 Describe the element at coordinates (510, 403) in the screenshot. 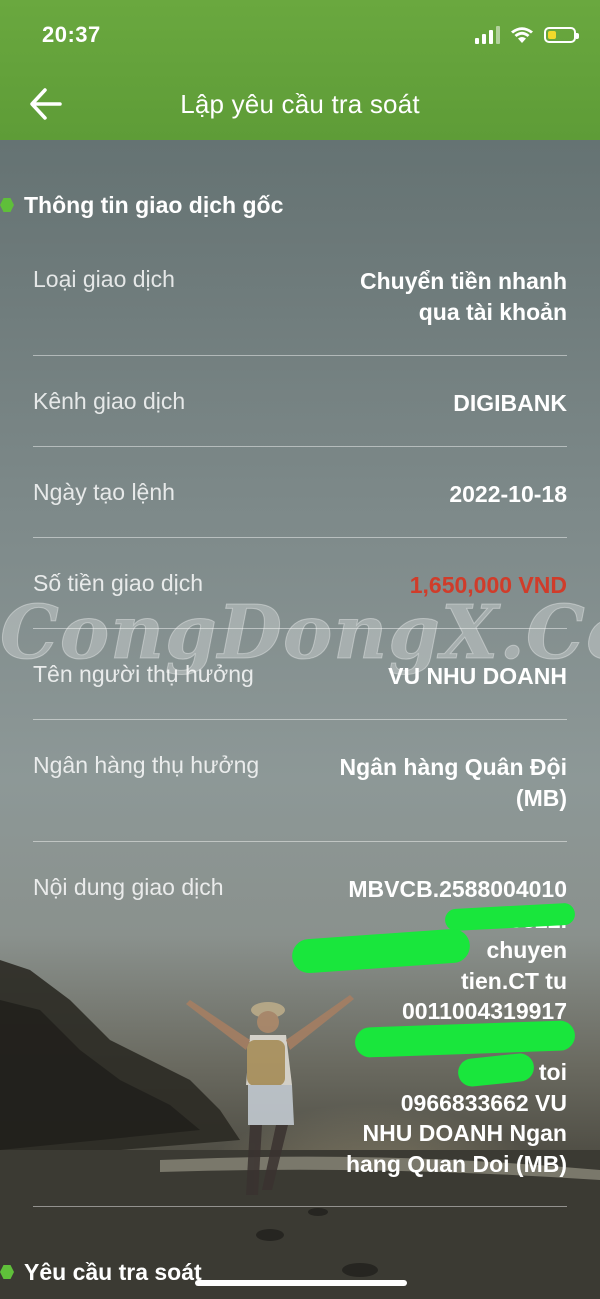

I see `detail-value: DIGIBANK` at that location.